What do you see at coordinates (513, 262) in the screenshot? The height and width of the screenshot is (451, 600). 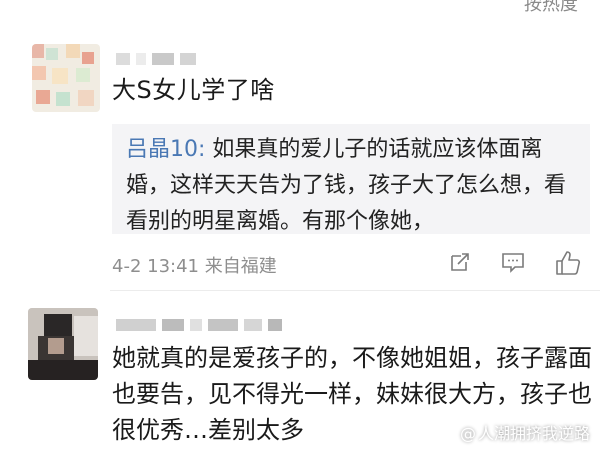 I see `comment-icon` at bounding box center [513, 262].